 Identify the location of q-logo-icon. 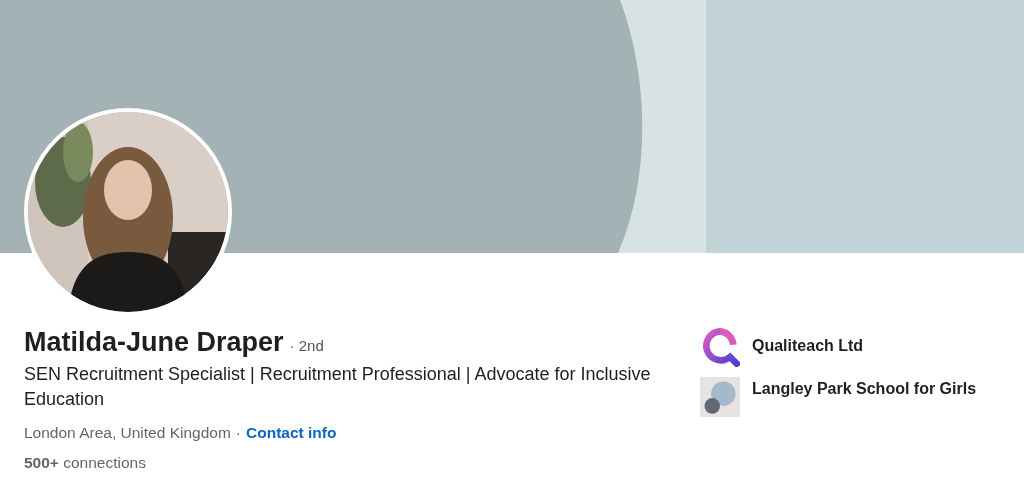
(720, 347).